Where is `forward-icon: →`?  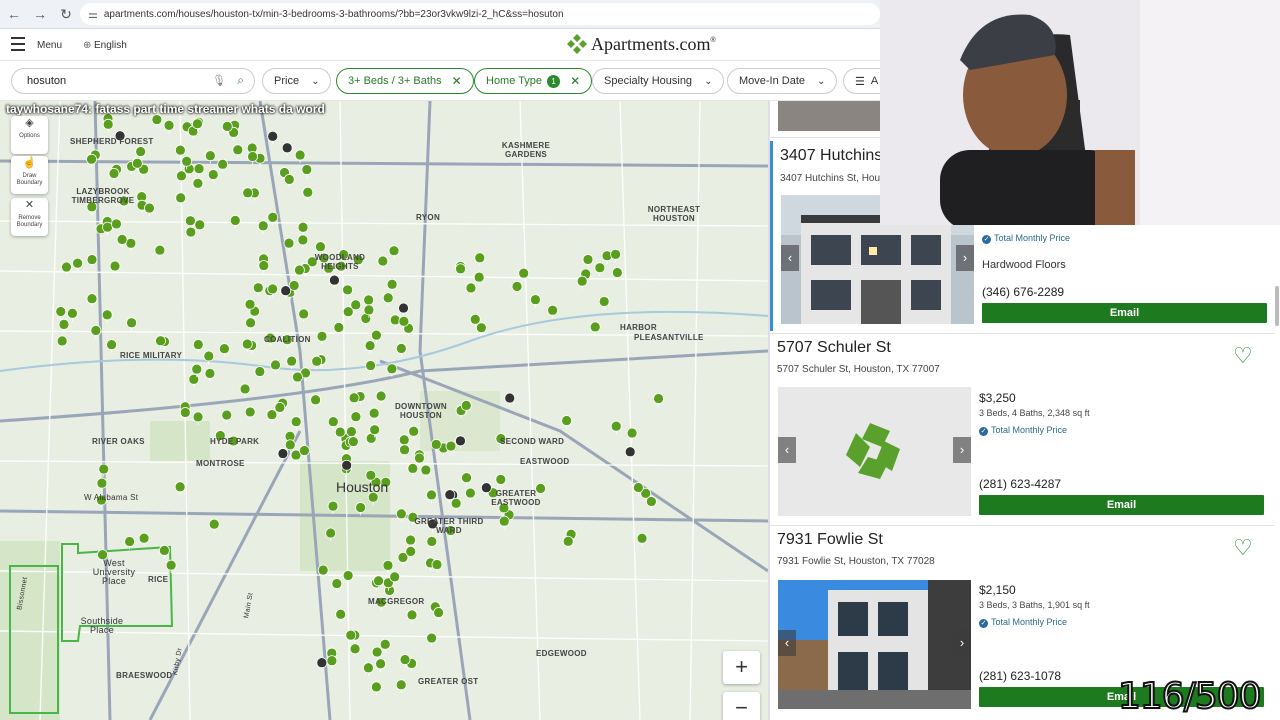 forward-icon: → is located at coordinates (40, 14).